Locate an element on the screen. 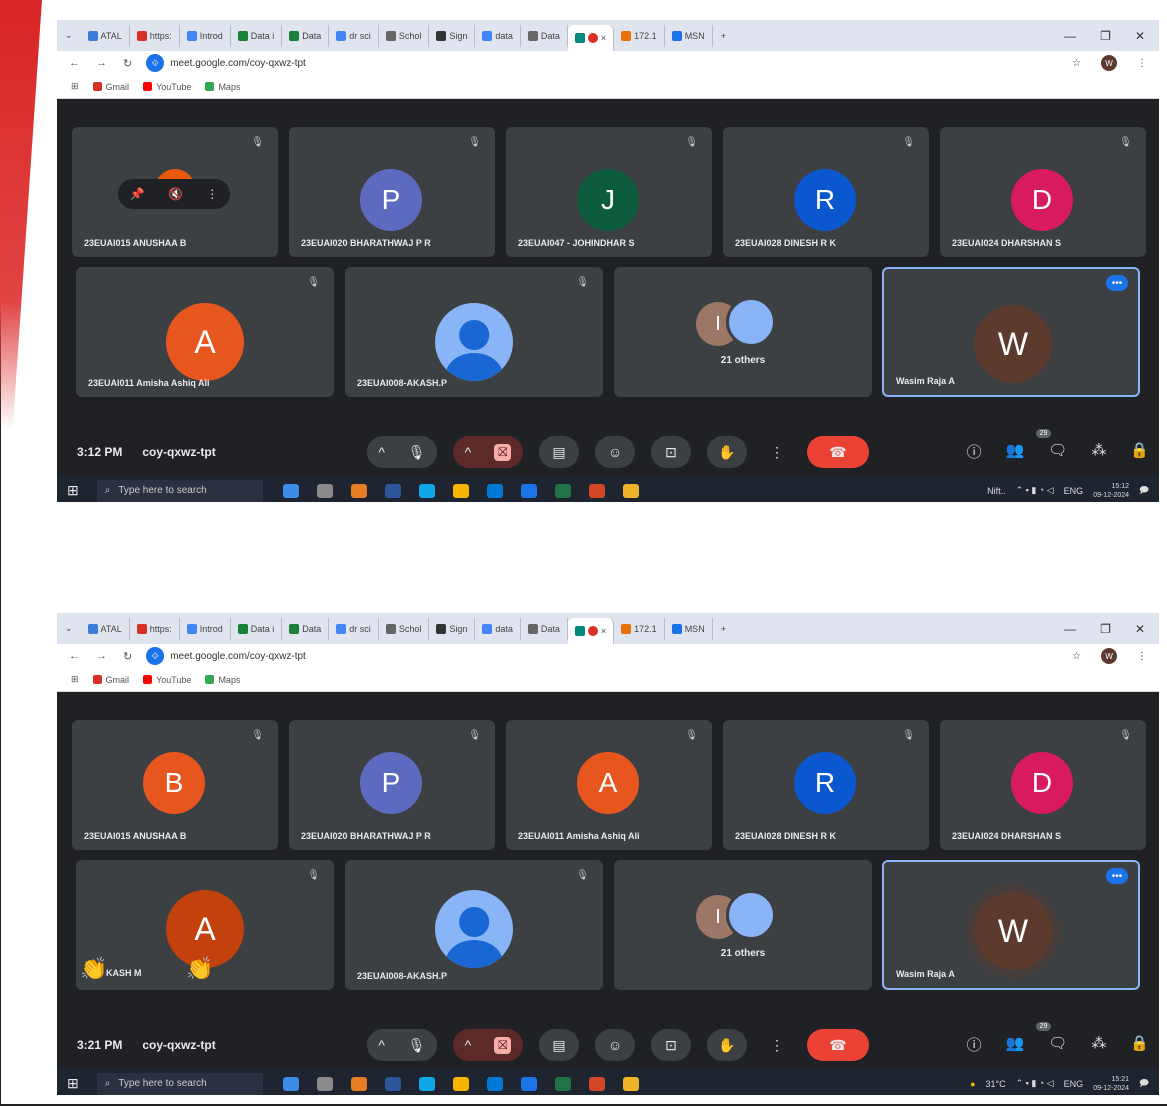  mic-button: ^ 🎙 is located at coordinates (402, 1045).